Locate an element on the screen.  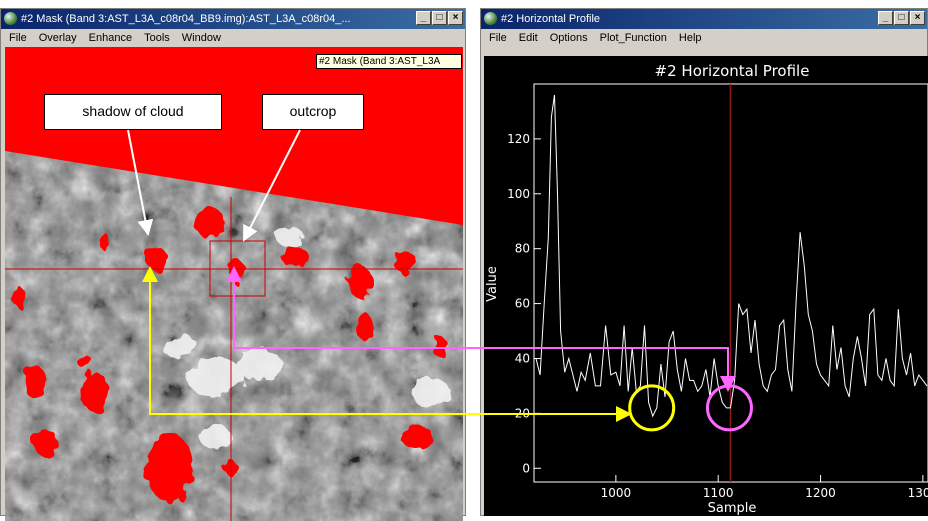
shadow-of-cloud-callout: shadow of cloud is located at coordinates (133, 112).